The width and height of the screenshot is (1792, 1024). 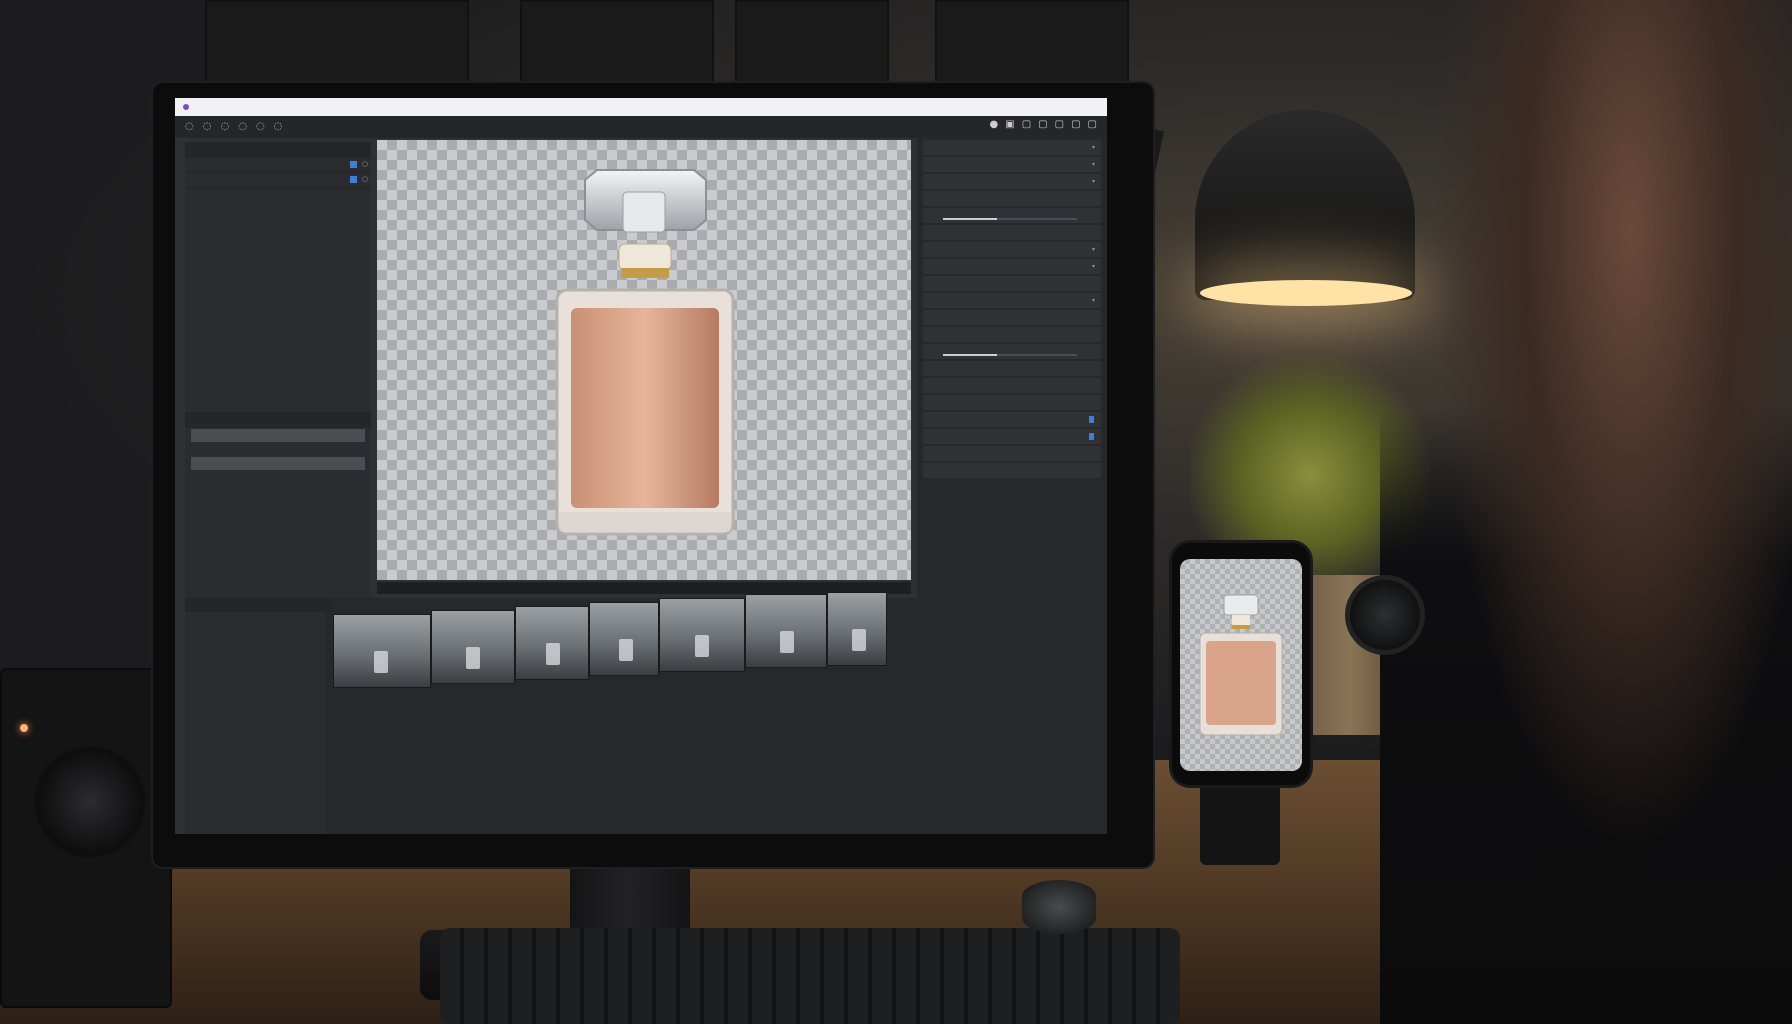 I want to click on layers-panel-tabs, so click(x=278, y=150).